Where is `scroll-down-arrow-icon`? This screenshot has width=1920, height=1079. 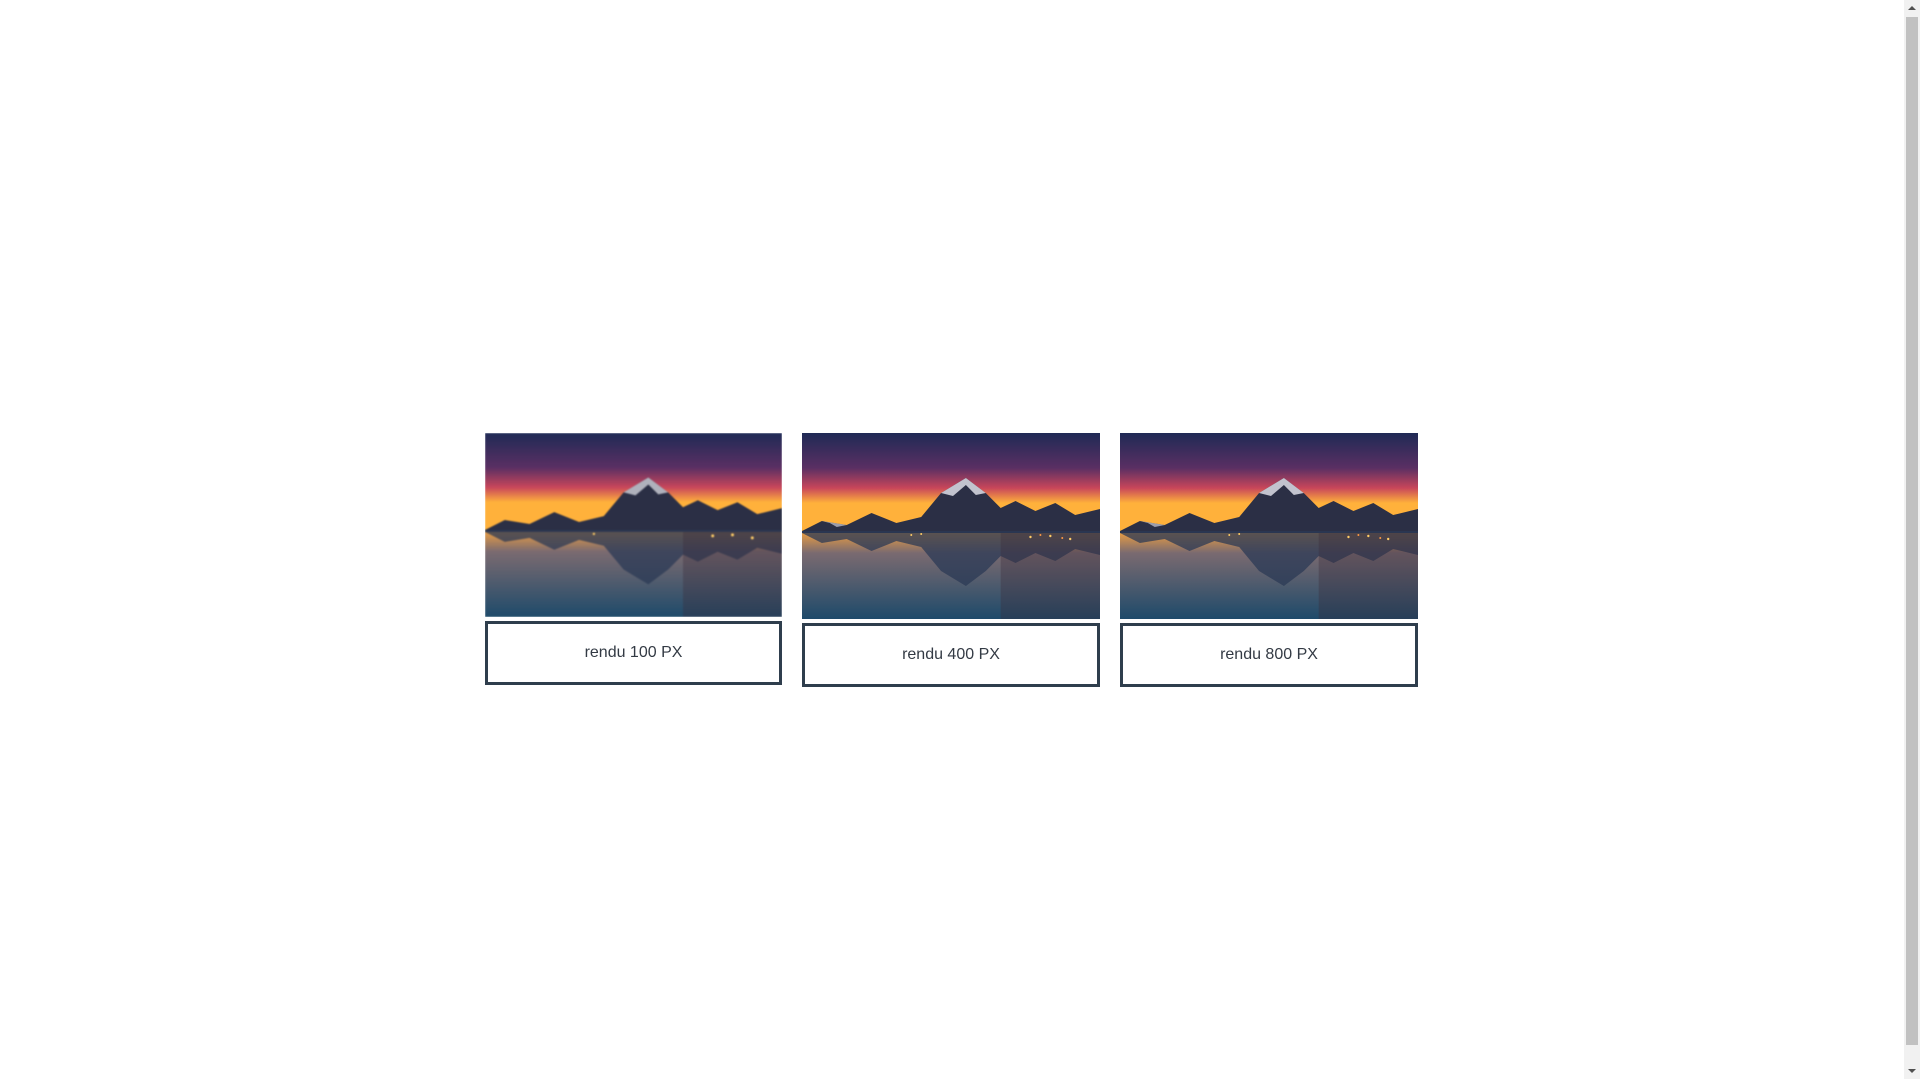 scroll-down-arrow-icon is located at coordinates (1912, 1071).